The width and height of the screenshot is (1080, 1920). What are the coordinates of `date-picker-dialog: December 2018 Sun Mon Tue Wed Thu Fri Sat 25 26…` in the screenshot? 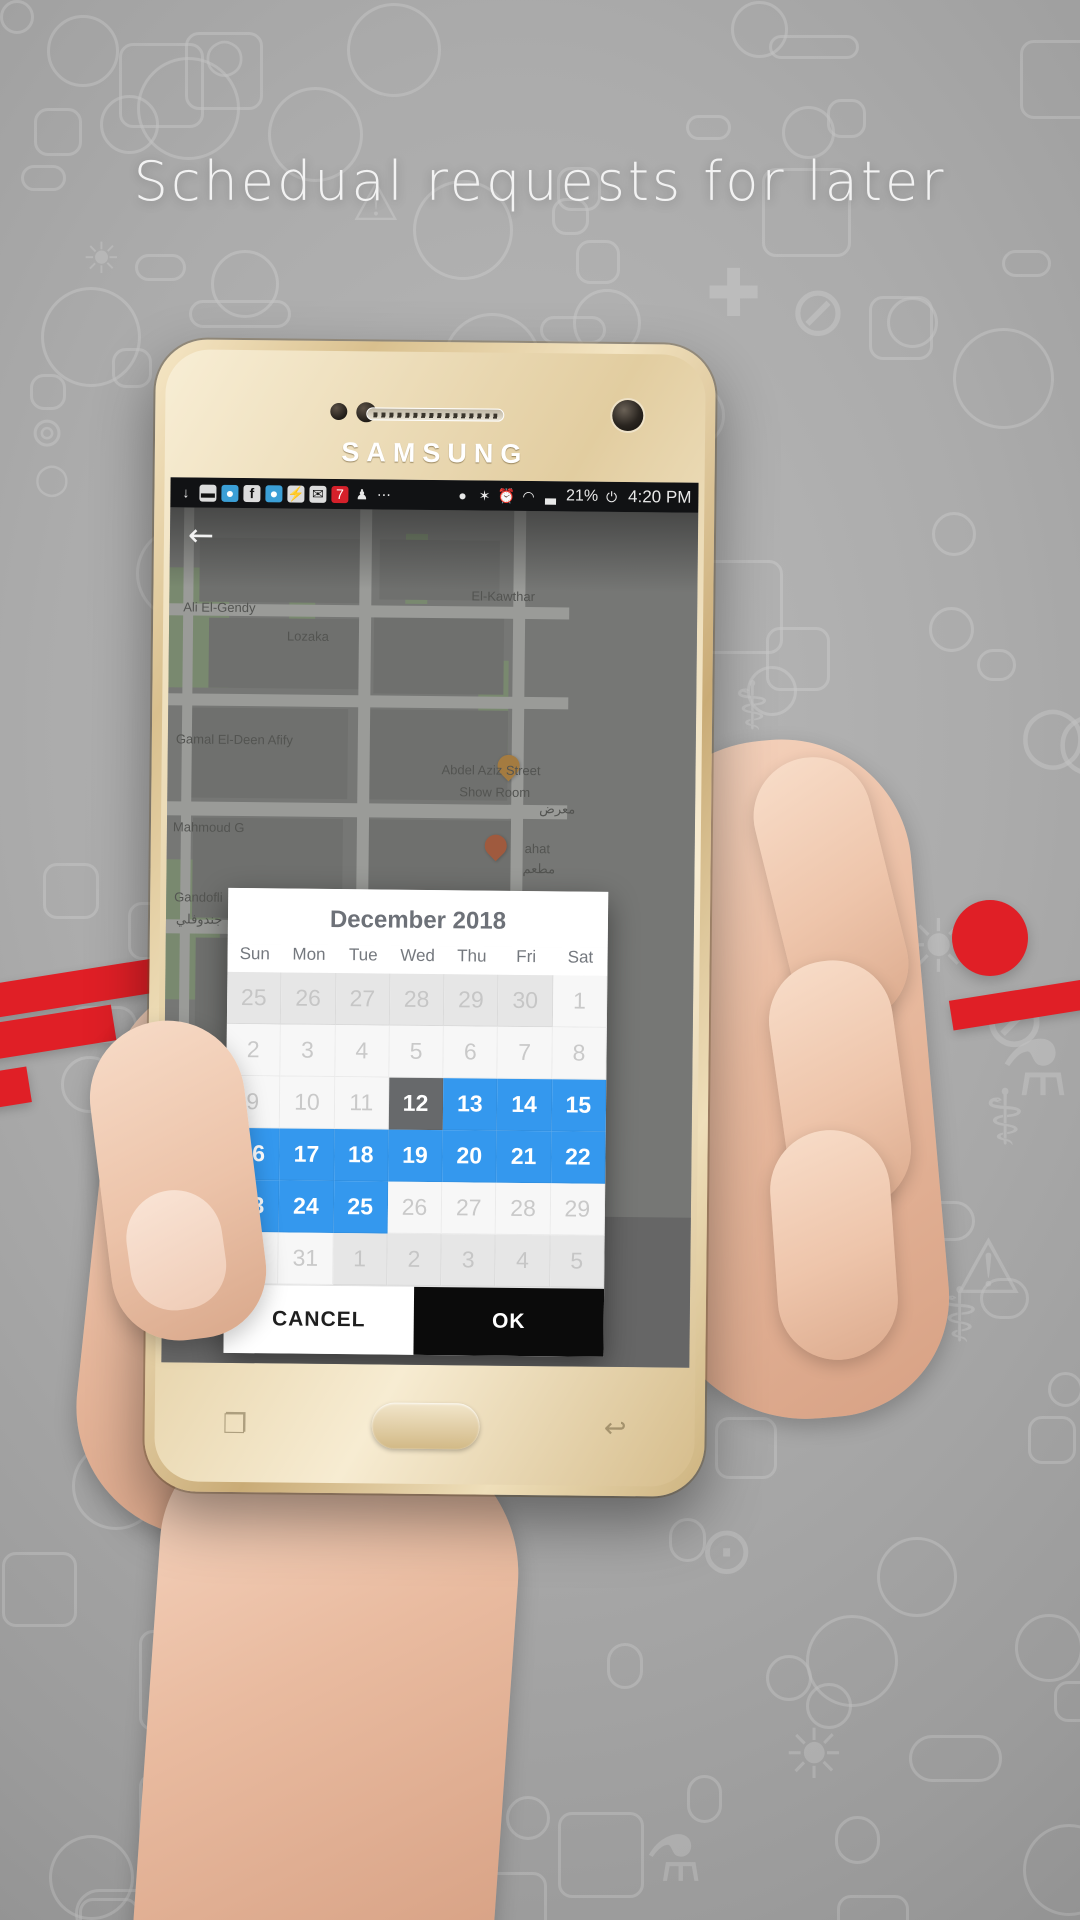 It's located at (416, 1122).